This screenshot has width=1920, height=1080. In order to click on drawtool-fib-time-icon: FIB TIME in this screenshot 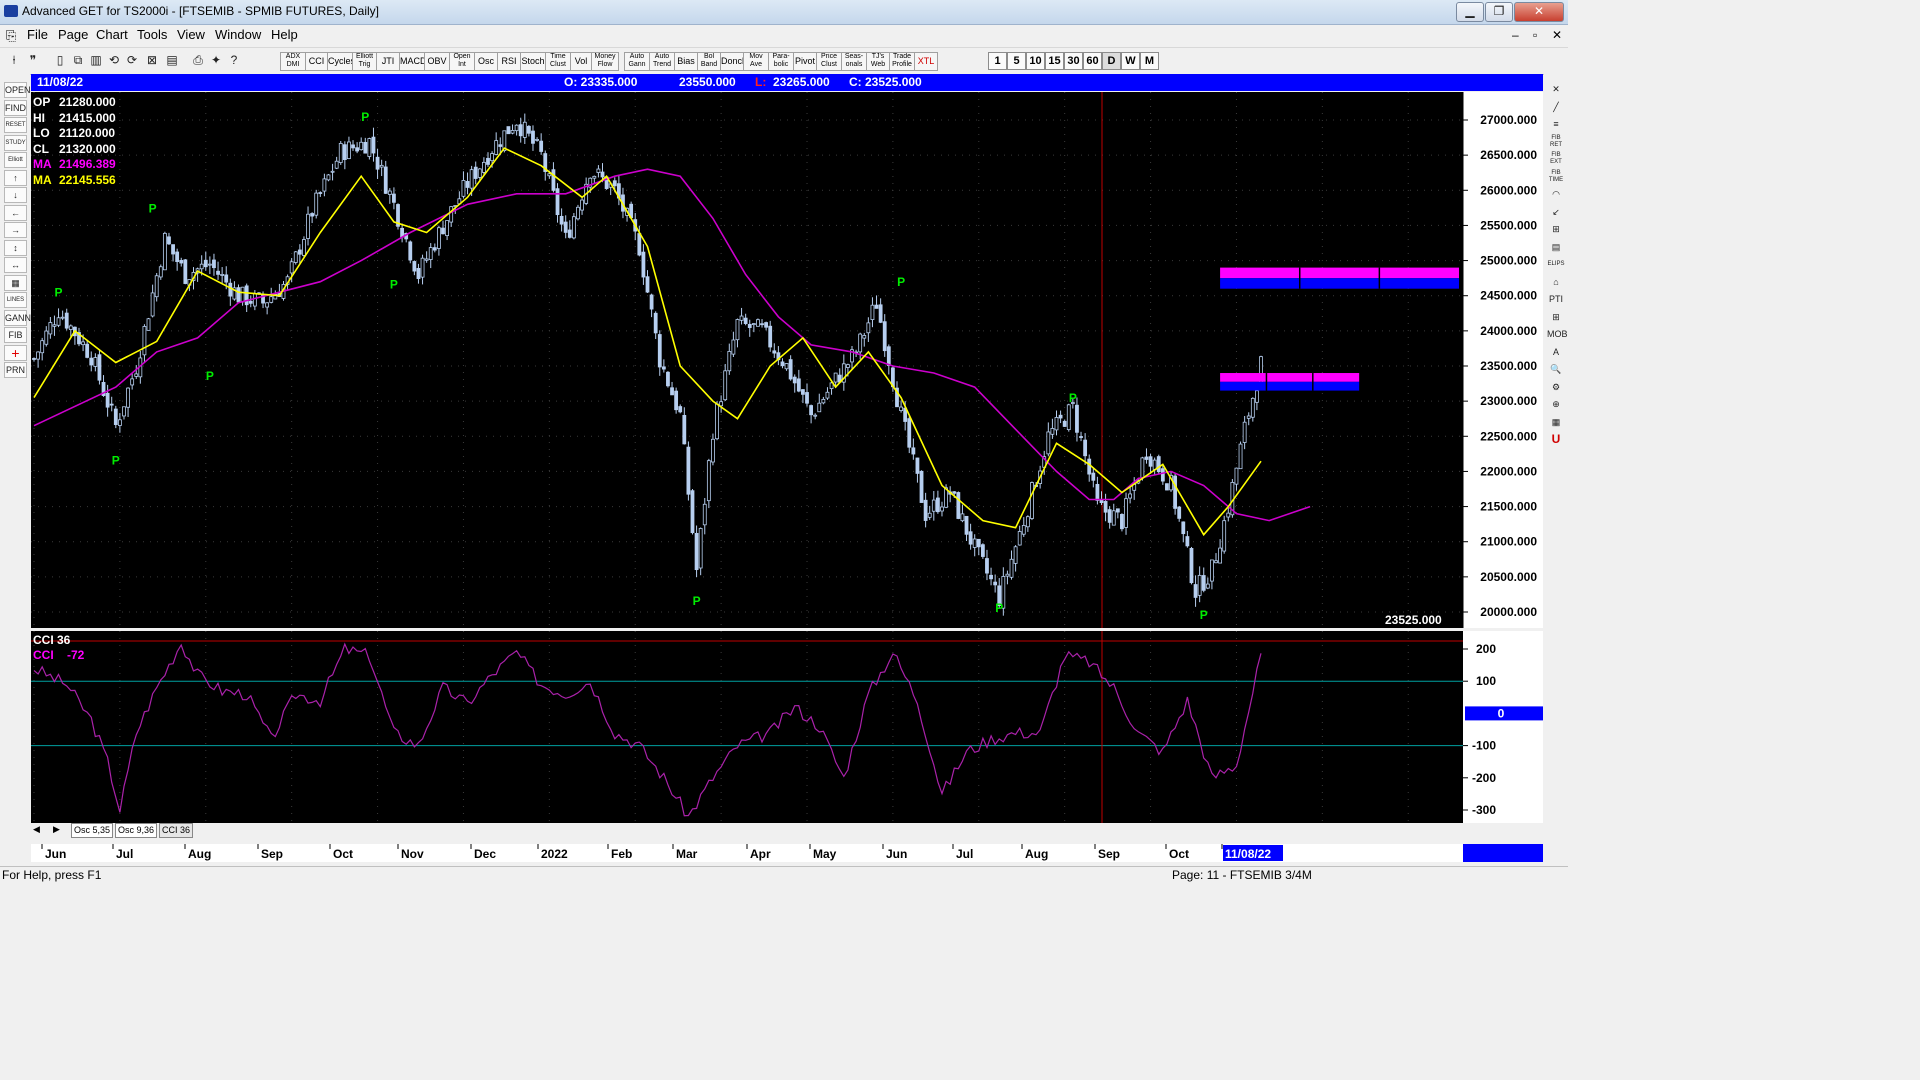, I will do `click(1556, 177)`.